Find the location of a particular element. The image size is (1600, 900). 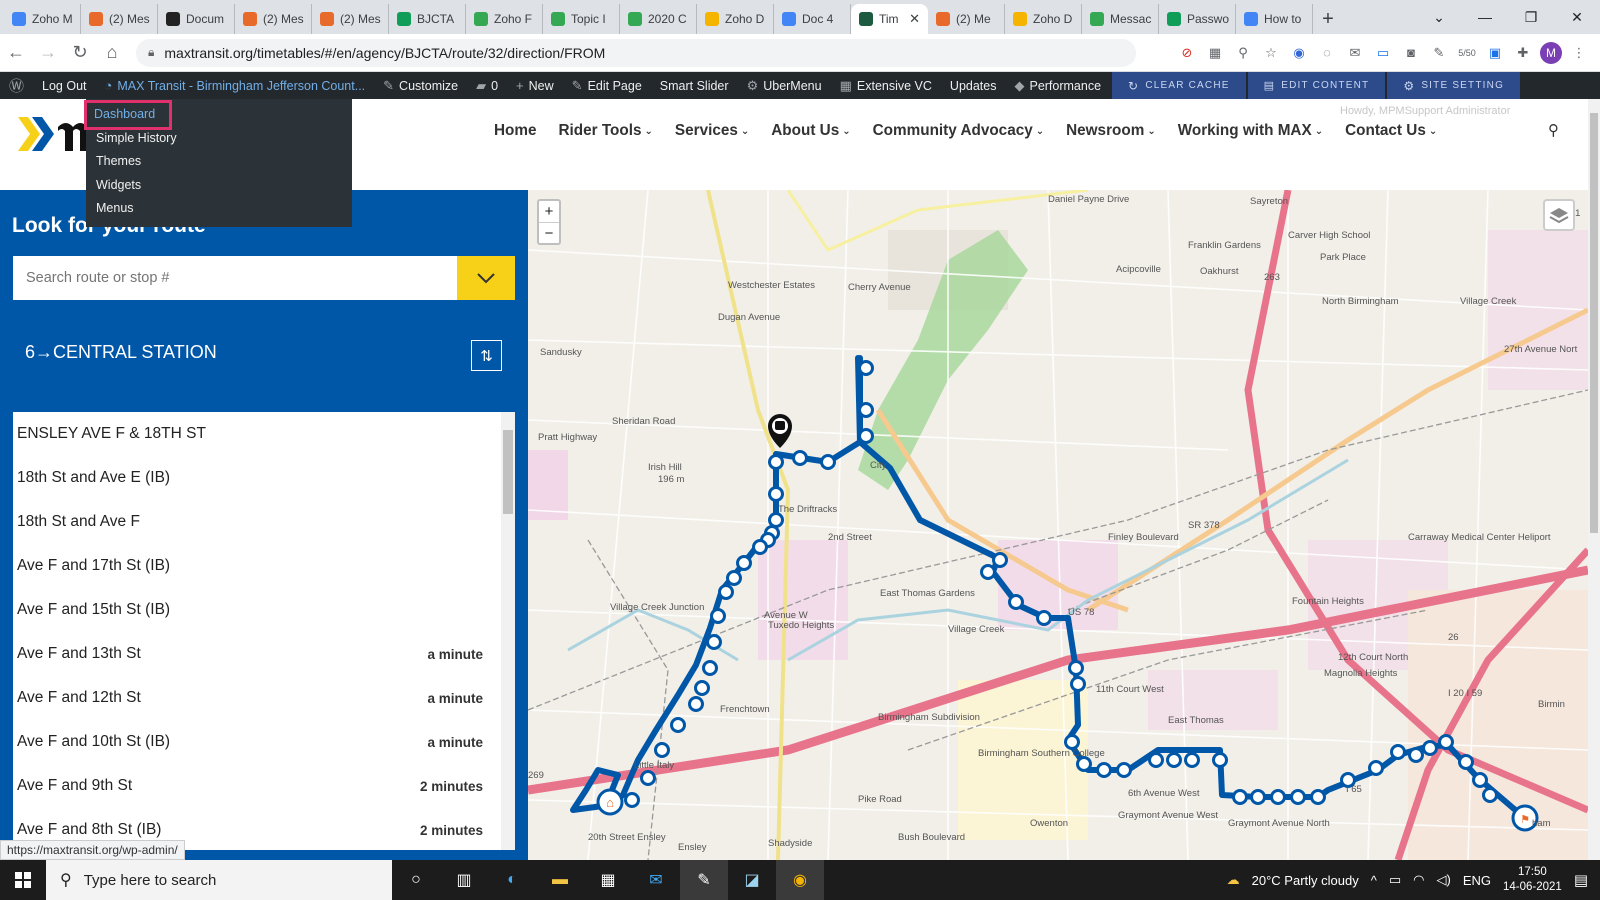

menu-item: Contact Us ⌄ is located at coordinates (1391, 131).